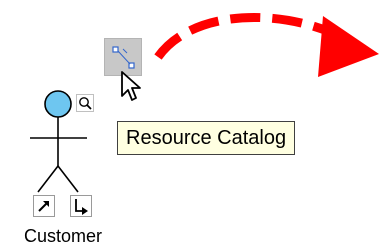 This screenshot has width=379, height=247. What do you see at coordinates (131, 86) in the screenshot?
I see `mouse-pointer-icon` at bounding box center [131, 86].